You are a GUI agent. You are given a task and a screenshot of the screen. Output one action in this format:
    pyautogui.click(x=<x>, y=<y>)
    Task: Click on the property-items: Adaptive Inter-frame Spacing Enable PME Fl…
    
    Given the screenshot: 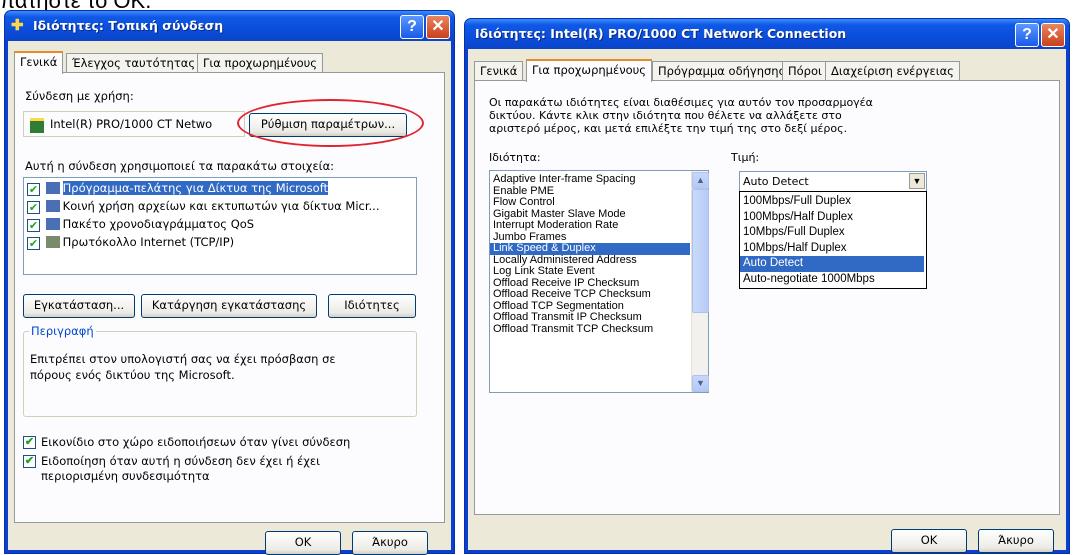 What is the action you would take?
    pyautogui.click(x=590, y=254)
    